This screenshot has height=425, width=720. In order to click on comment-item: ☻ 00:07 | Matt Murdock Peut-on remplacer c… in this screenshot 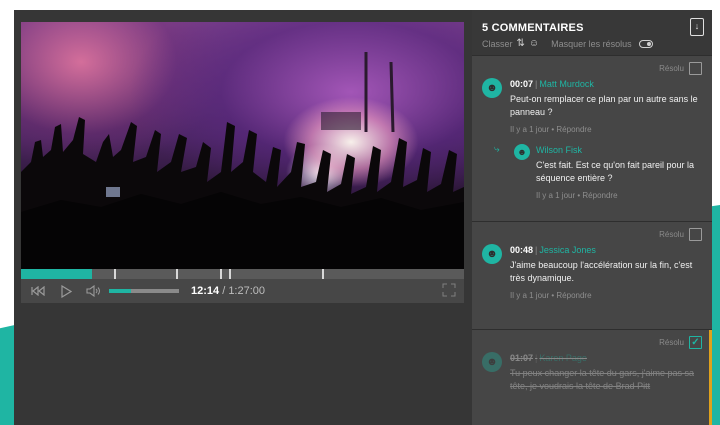, I will do `click(592, 106)`.